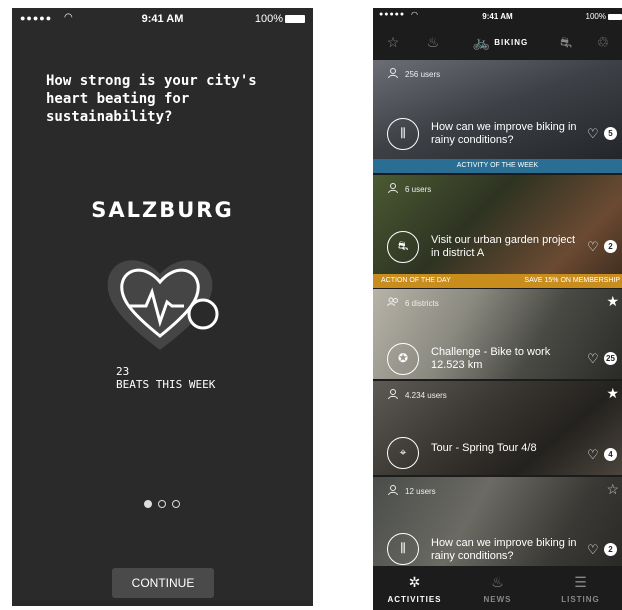 This screenshot has height=610, width=622. Describe the element at coordinates (491, 358) in the screenshot. I see `card-title: Challenge - Bike to work 12.523 km` at that location.